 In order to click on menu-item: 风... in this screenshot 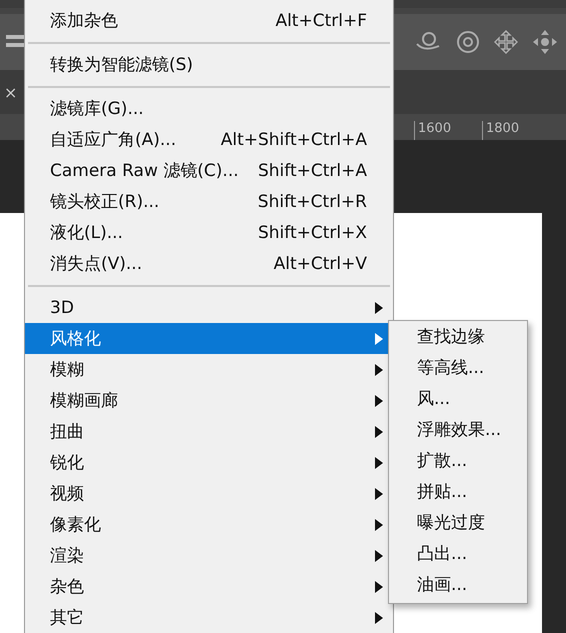, I will do `click(458, 398)`.